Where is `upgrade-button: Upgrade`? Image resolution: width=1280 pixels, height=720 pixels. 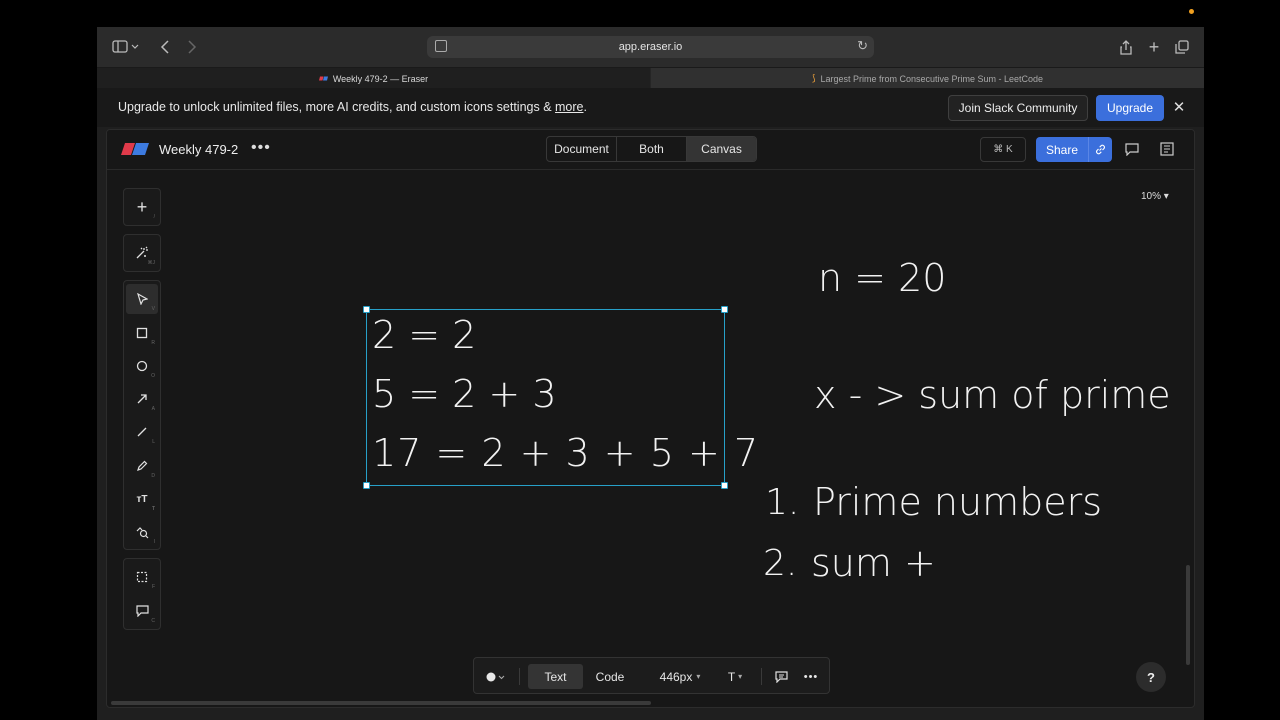 upgrade-button: Upgrade is located at coordinates (1130, 108).